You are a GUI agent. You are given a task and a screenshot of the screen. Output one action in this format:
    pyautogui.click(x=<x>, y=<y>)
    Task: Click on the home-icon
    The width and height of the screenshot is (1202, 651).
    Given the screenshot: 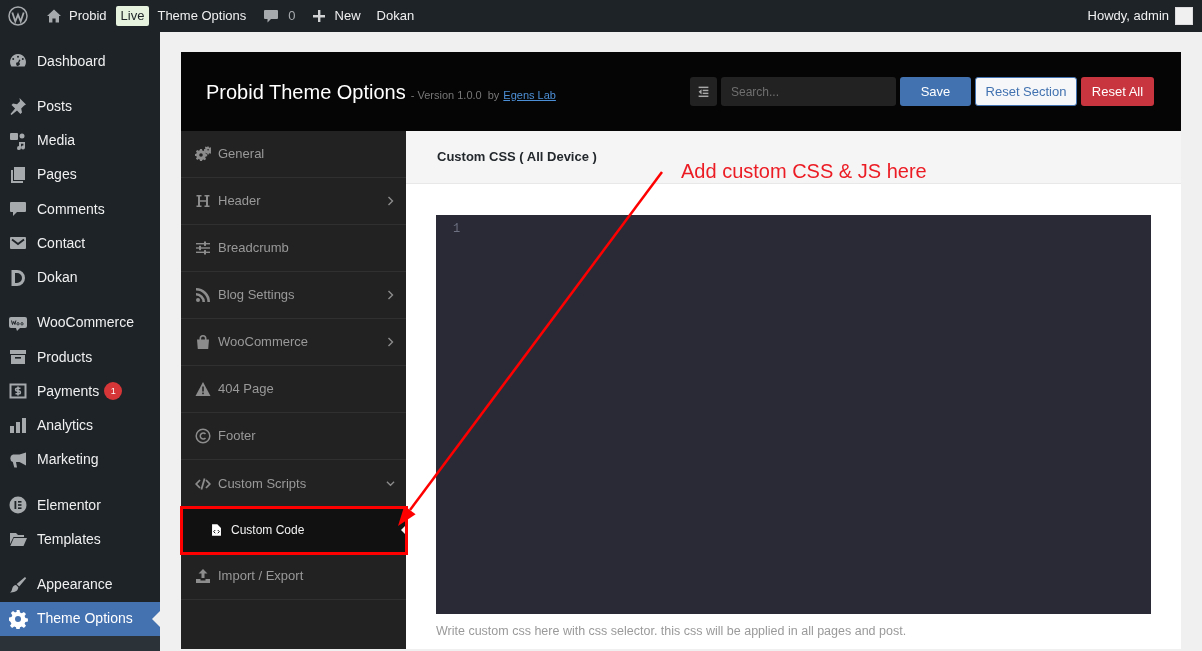 What is the action you would take?
    pyautogui.click(x=54, y=16)
    